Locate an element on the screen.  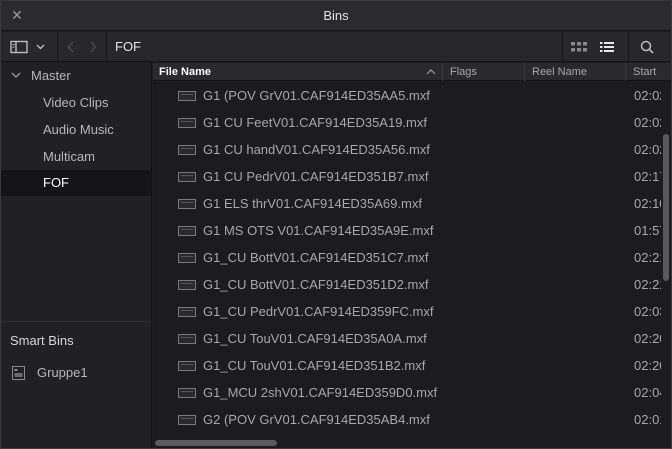
start-timecode: 02:04 is located at coordinates (649, 392).